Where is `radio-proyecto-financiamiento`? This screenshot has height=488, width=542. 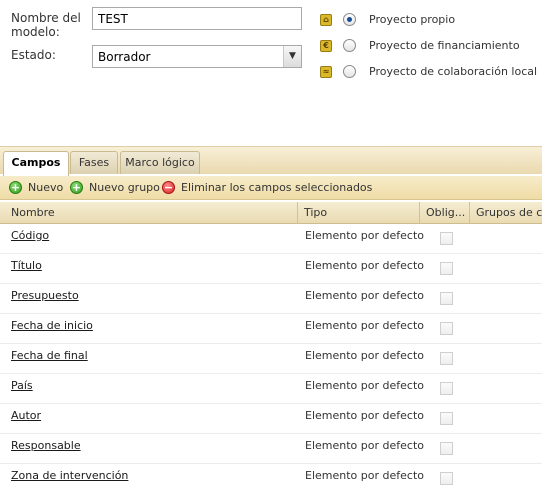
radio-proyecto-financiamiento is located at coordinates (349, 45).